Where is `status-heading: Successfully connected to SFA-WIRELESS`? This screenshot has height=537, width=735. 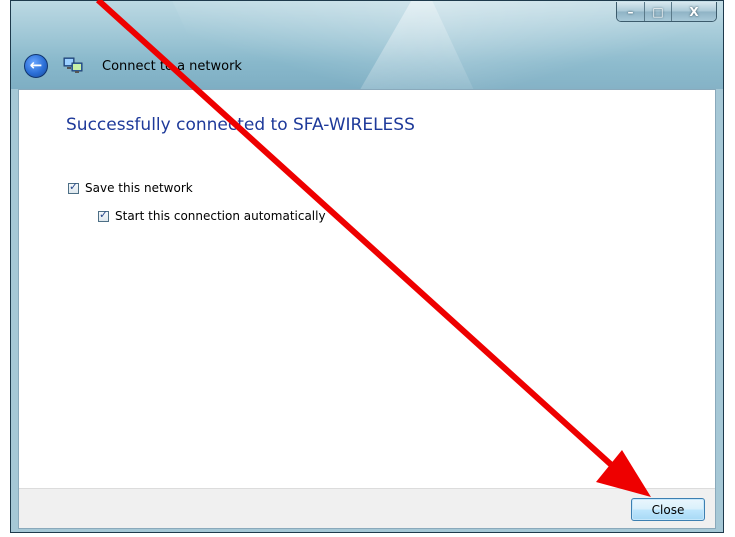
status-heading: Successfully connected to SFA-WIRELESS is located at coordinates (240, 125).